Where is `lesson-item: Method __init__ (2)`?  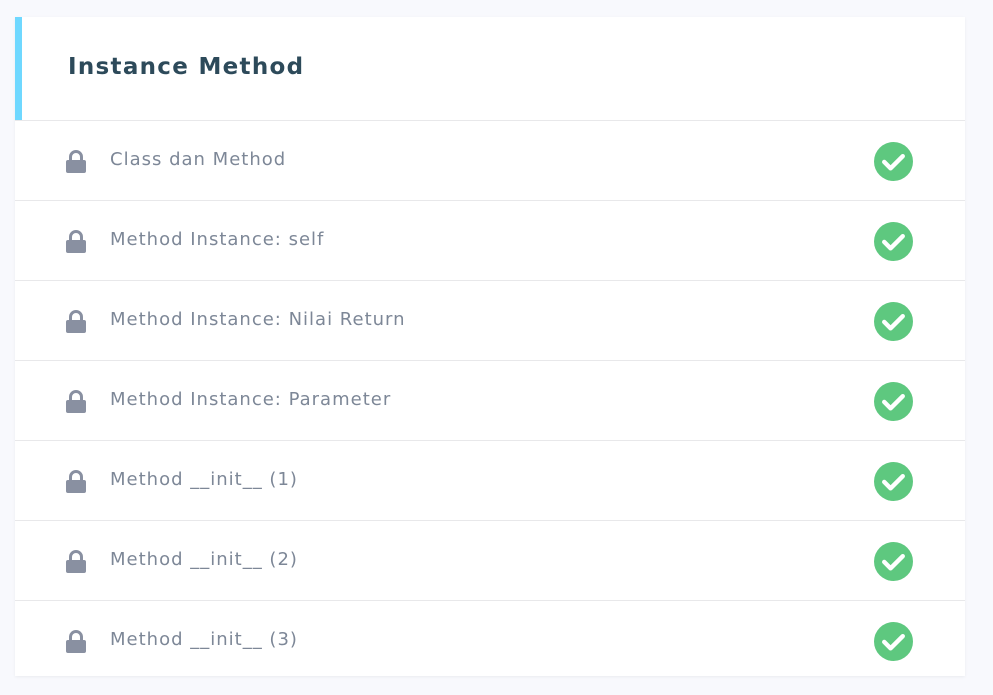 lesson-item: Method __init__ (2) is located at coordinates (490, 561).